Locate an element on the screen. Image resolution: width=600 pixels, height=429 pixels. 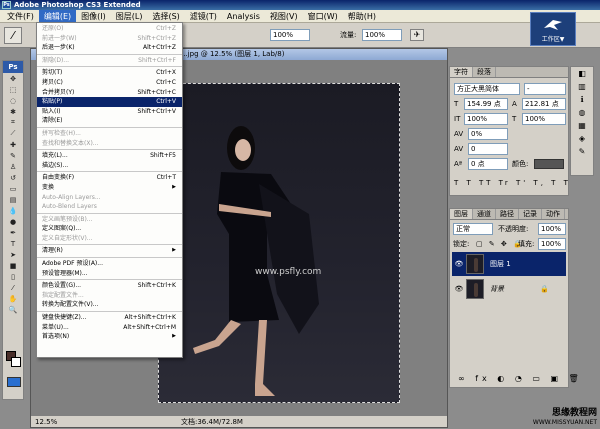
background-color-swatch is located at coordinates (16, 362).